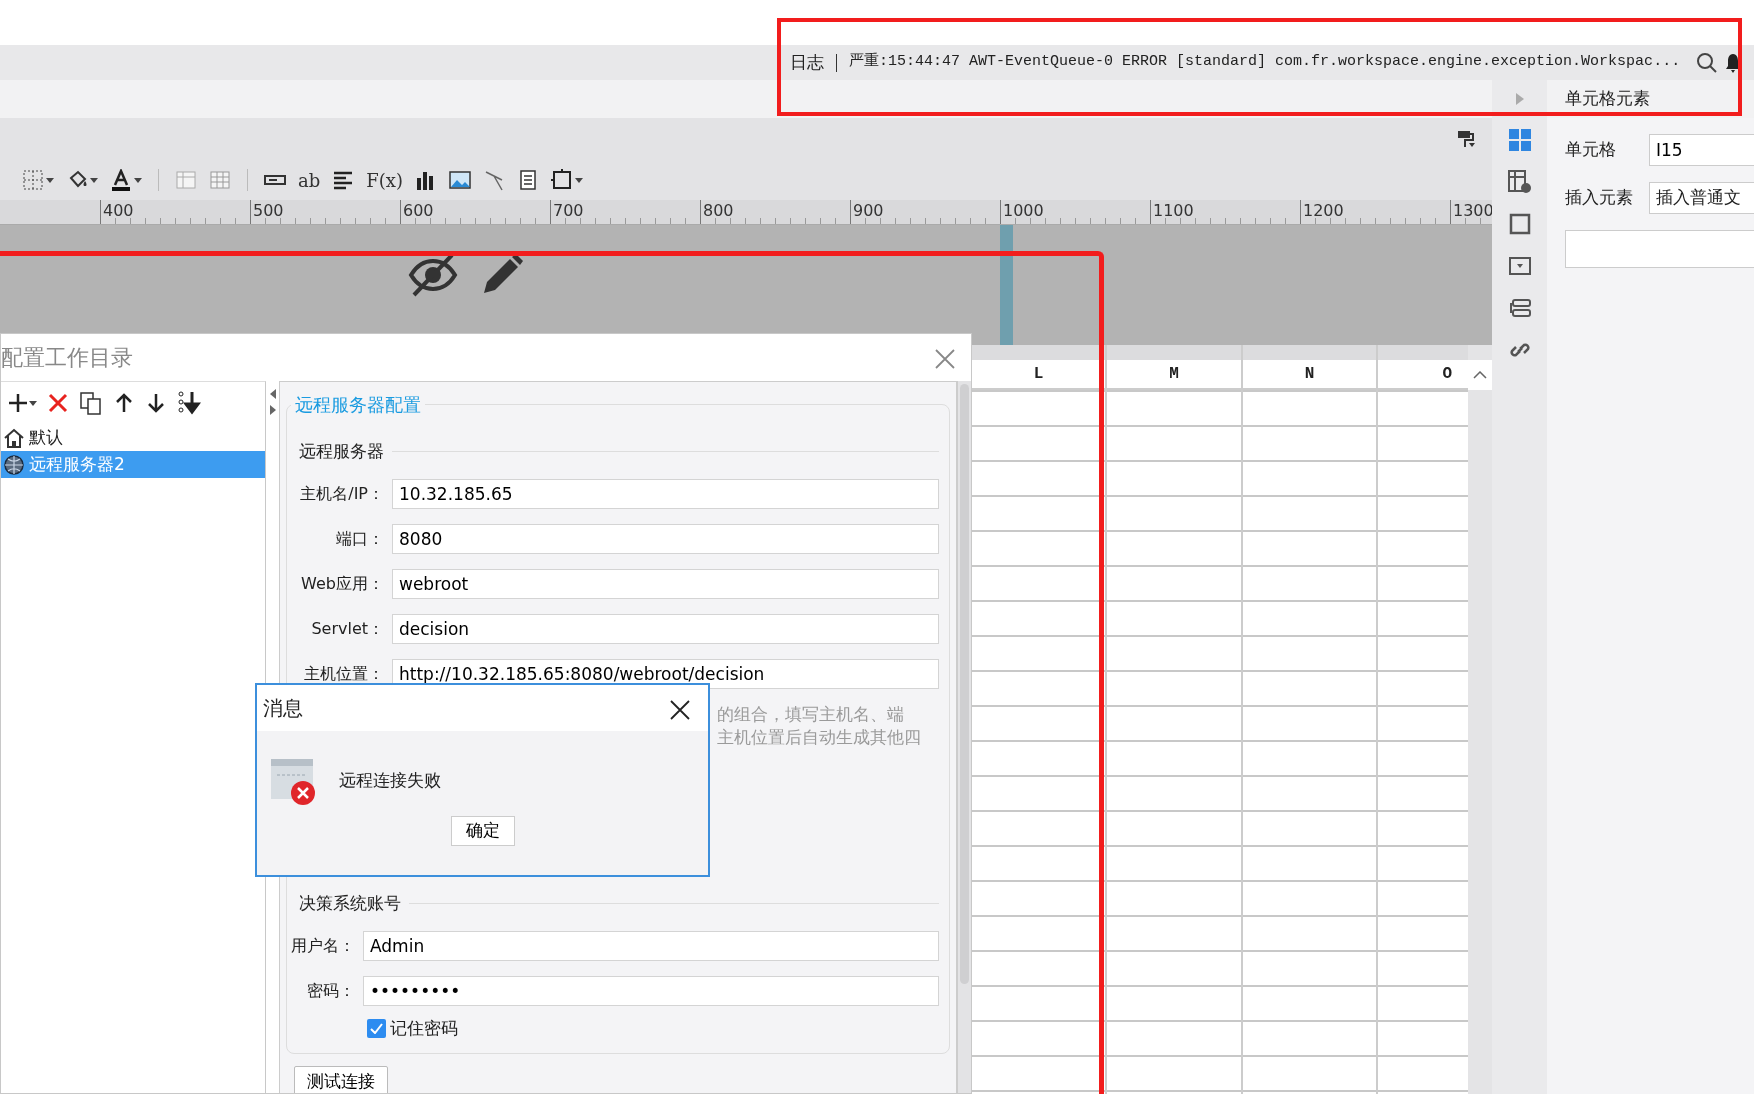 This screenshot has height=1094, width=1754. I want to click on column-header: L, so click(1038, 374).